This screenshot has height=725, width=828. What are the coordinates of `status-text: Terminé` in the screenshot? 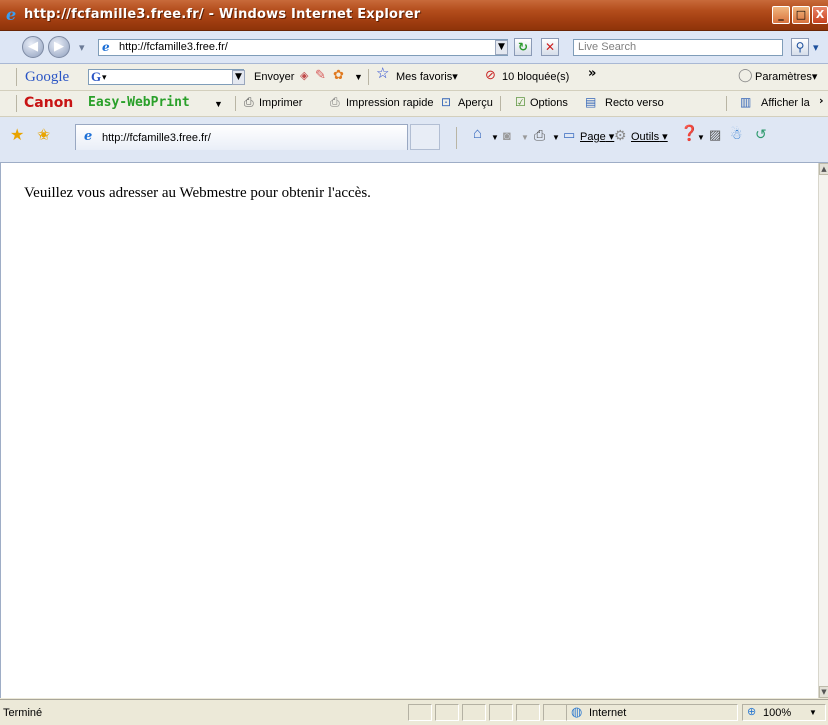 It's located at (23, 713).